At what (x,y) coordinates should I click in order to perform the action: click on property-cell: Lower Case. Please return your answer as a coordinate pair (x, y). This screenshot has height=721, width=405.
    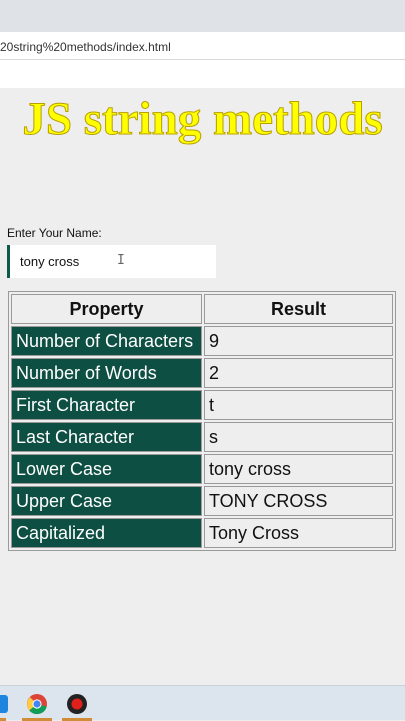
    Looking at the image, I should click on (106, 469).